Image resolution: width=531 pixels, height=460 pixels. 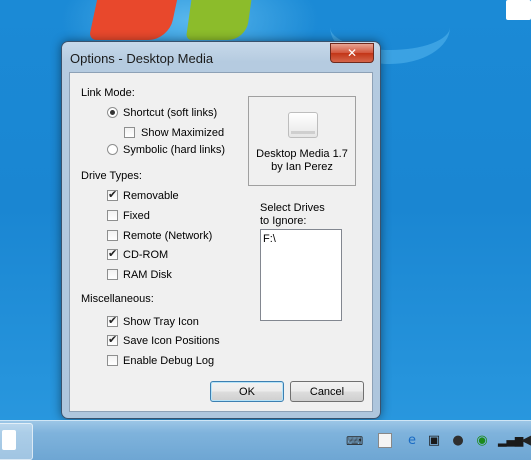 What do you see at coordinates (147, 275) in the screenshot?
I see `ramdisk-label: RAM Disk` at bounding box center [147, 275].